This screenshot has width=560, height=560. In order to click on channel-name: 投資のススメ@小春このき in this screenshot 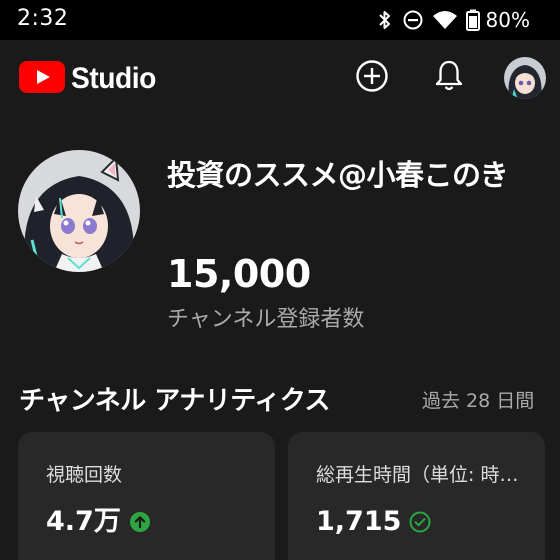, I will do `click(338, 175)`.